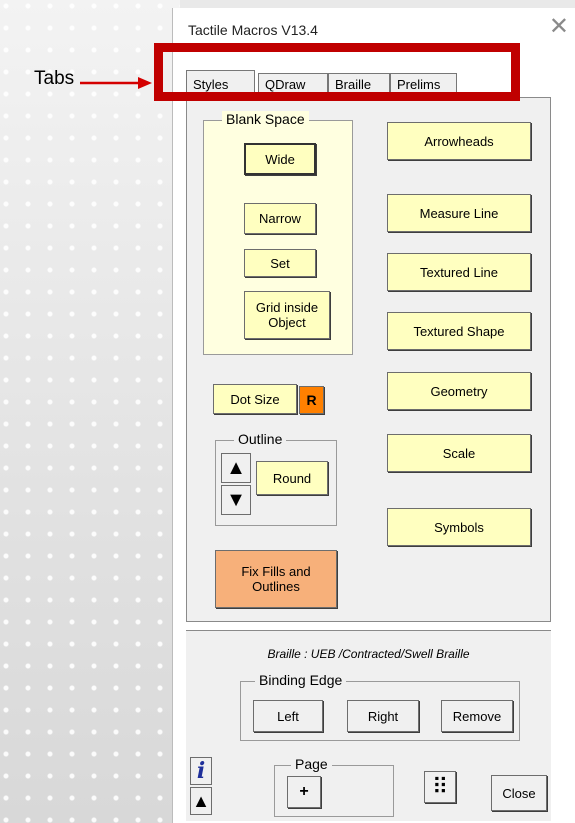  Describe the element at coordinates (519, 793) in the screenshot. I see `close-button: Close` at that location.